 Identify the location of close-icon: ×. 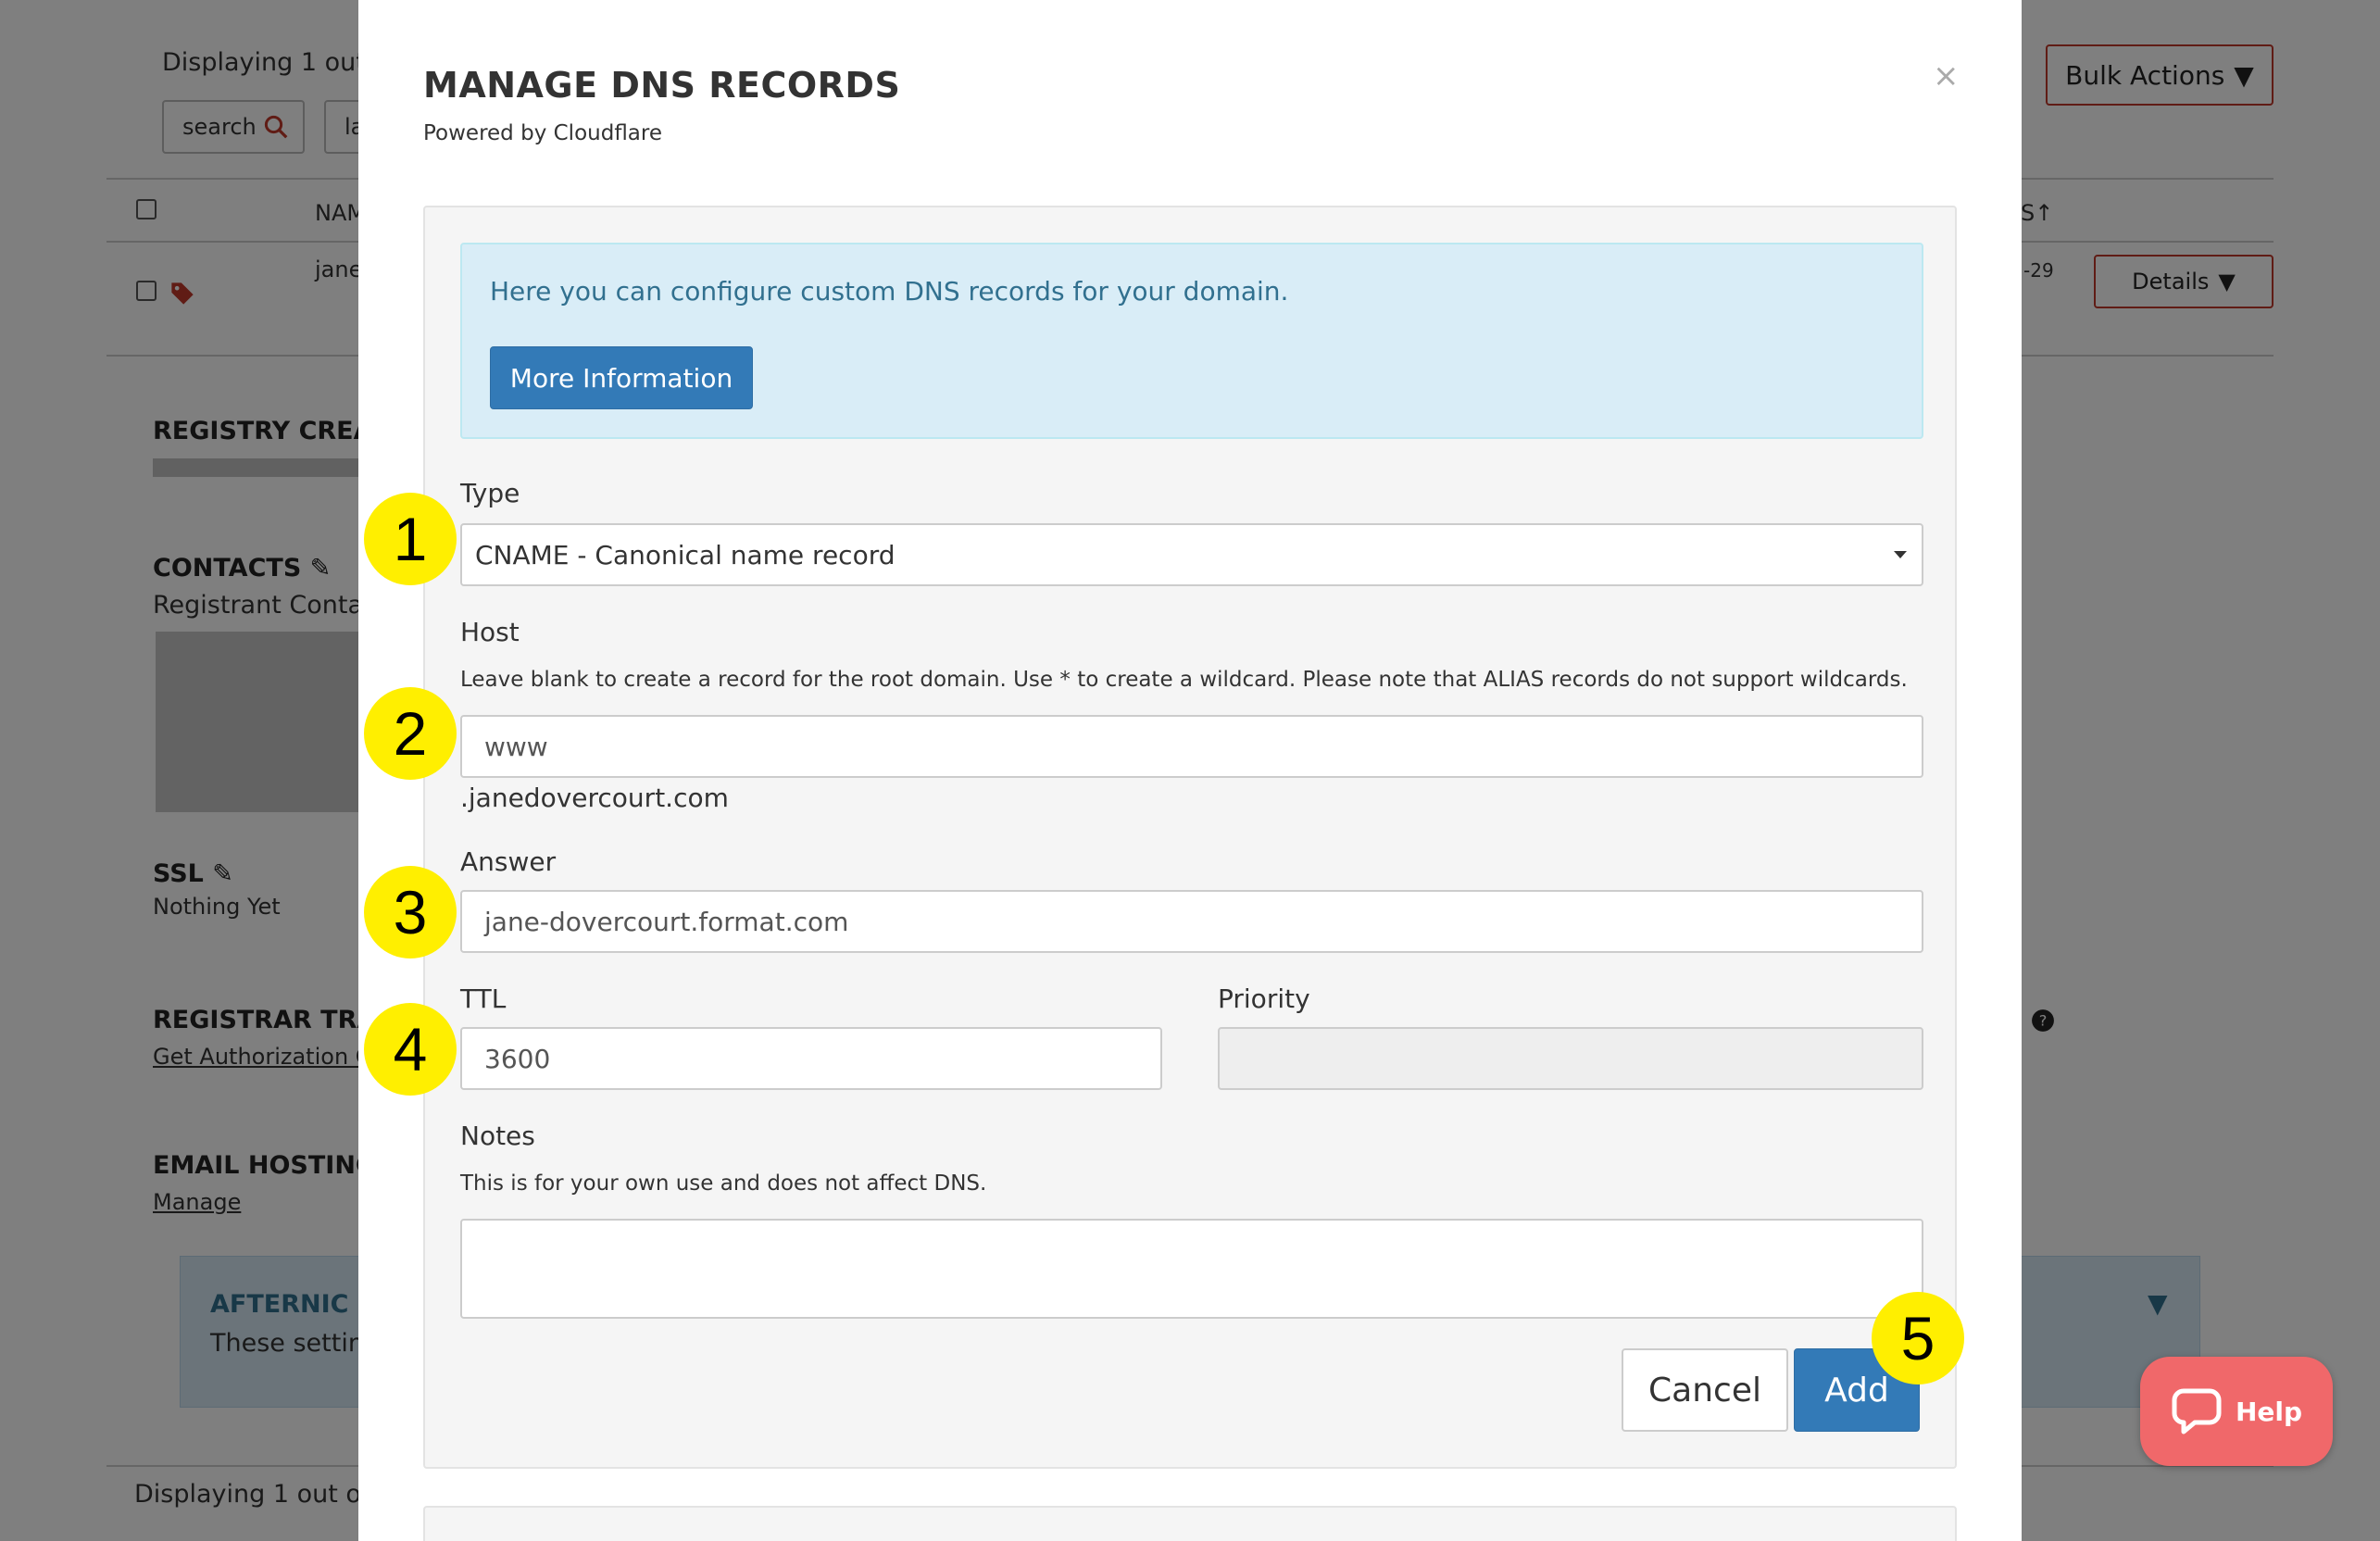
(1946, 75).